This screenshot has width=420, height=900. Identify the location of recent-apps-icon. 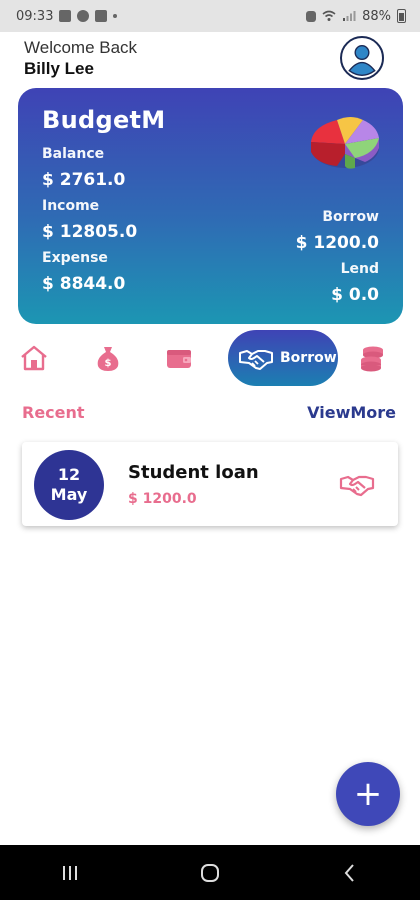
(70, 872).